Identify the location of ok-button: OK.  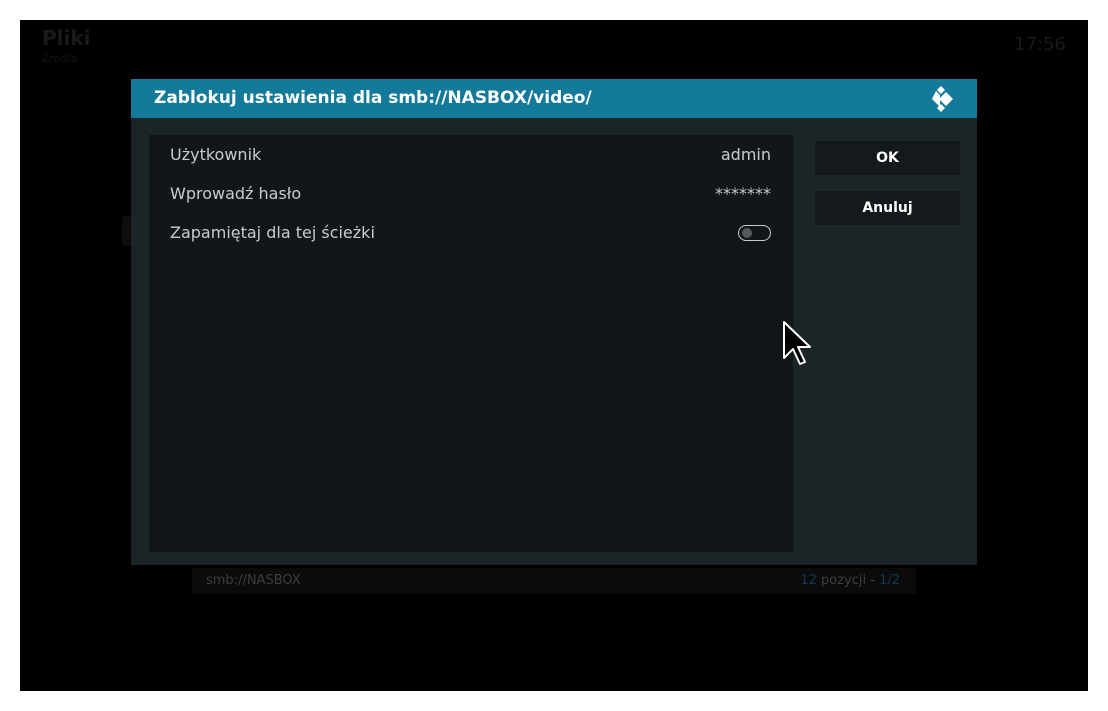
(887, 158).